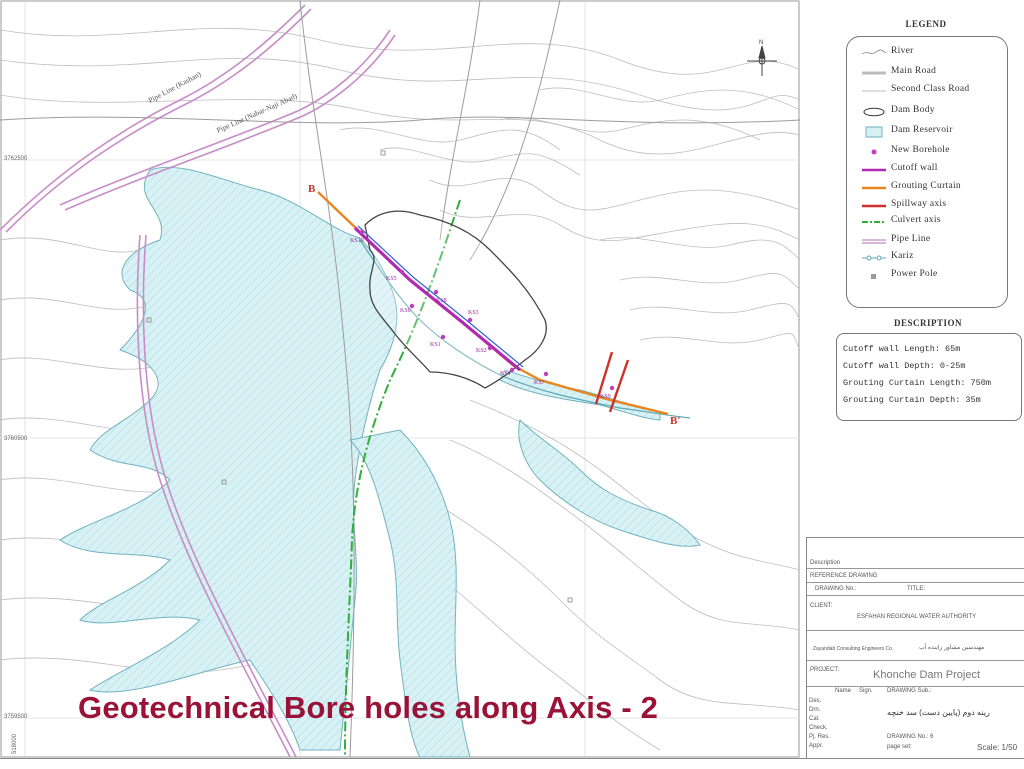 The height and width of the screenshot is (769, 1024). Describe the element at coordinates (405, 311) in the screenshot. I see `borehole-label: KS6` at that location.